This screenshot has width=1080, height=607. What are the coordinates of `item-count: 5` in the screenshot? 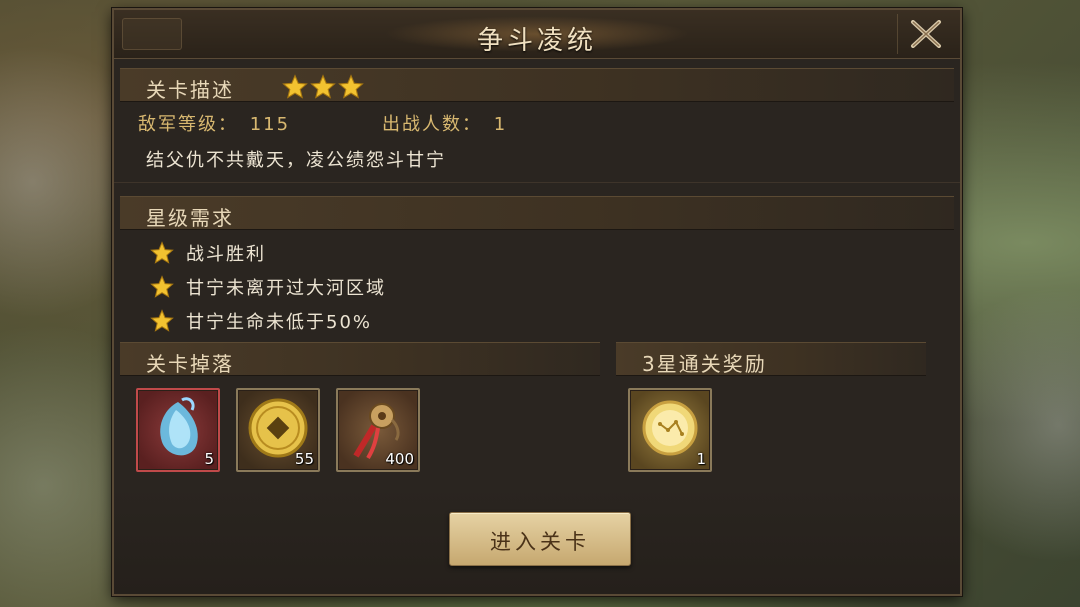 It's located at (209, 459).